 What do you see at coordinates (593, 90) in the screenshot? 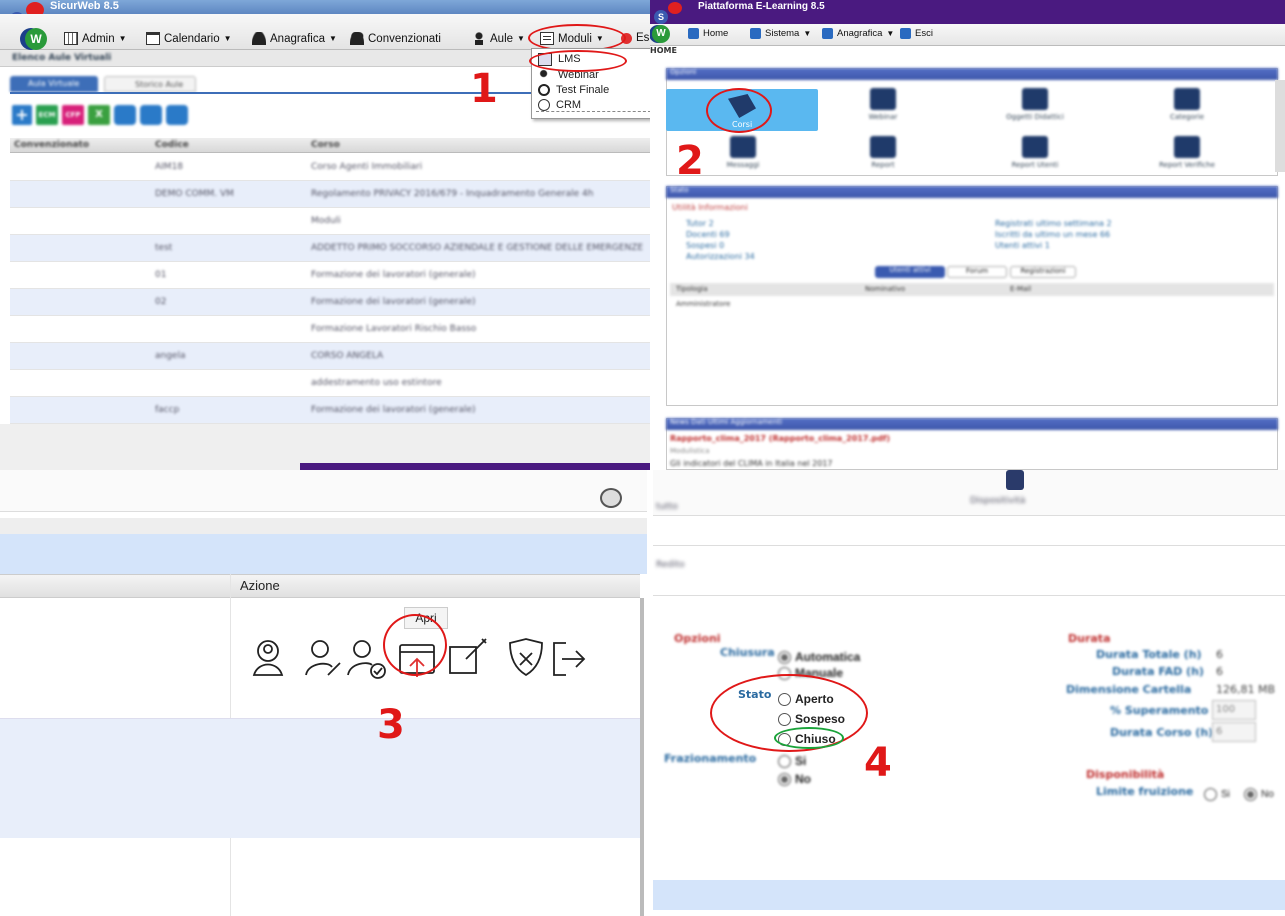
I see `dropdown-item-test-finale: Test Finale` at bounding box center [593, 90].